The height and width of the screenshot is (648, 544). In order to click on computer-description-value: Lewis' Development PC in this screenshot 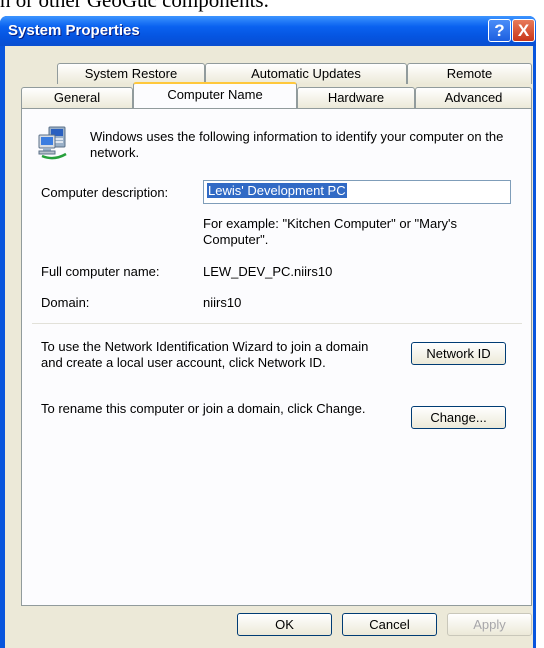, I will do `click(277, 190)`.